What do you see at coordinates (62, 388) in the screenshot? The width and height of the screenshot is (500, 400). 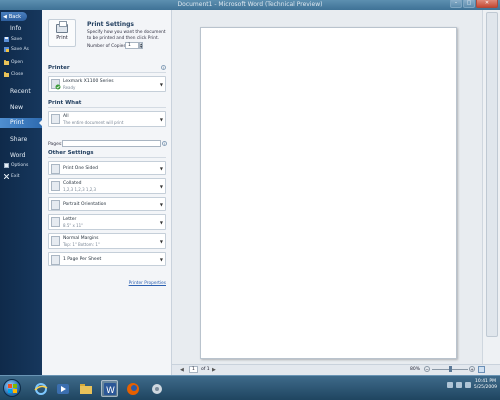 I see `media-player-icon` at bounding box center [62, 388].